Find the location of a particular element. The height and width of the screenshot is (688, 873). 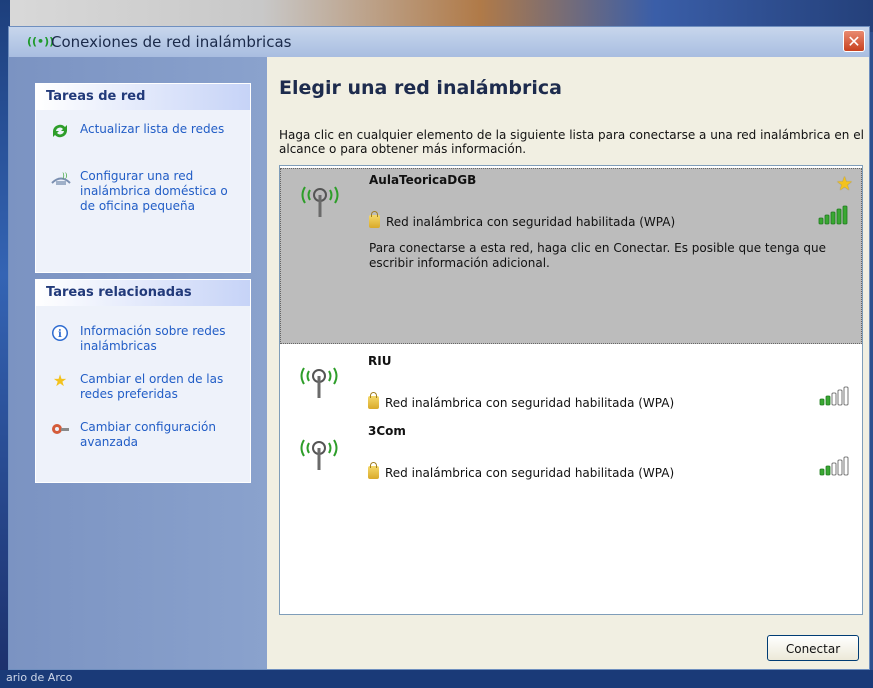

refresh-networks-link: Actualizar lista de redes is located at coordinates (143, 128).